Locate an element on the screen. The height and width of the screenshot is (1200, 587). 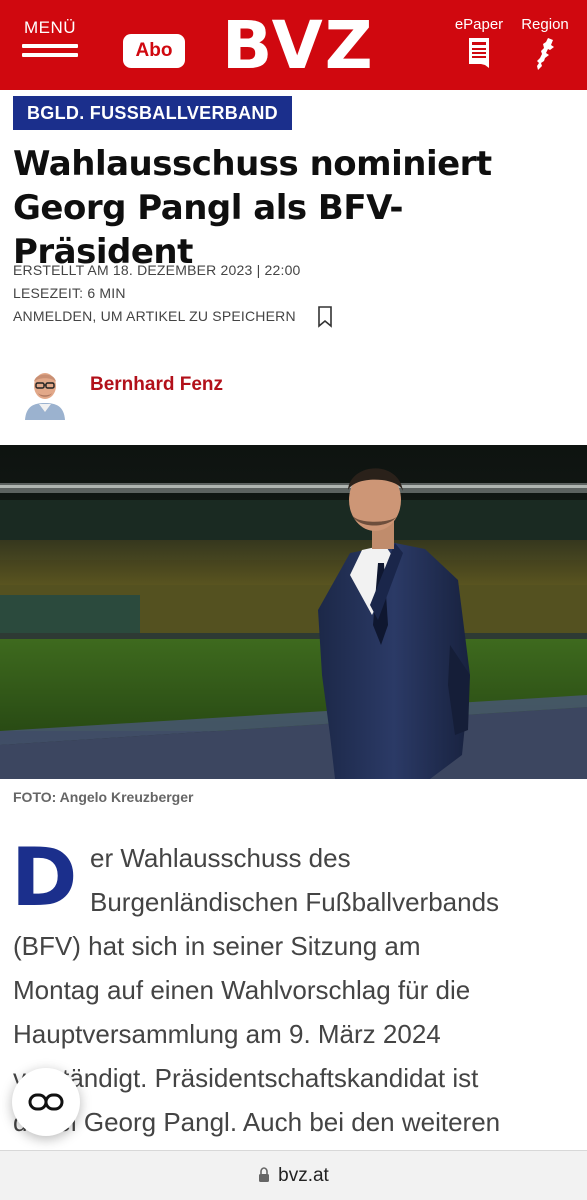
title-line: Georg Pangl als BFV-Präsident is located at coordinates (208, 230).